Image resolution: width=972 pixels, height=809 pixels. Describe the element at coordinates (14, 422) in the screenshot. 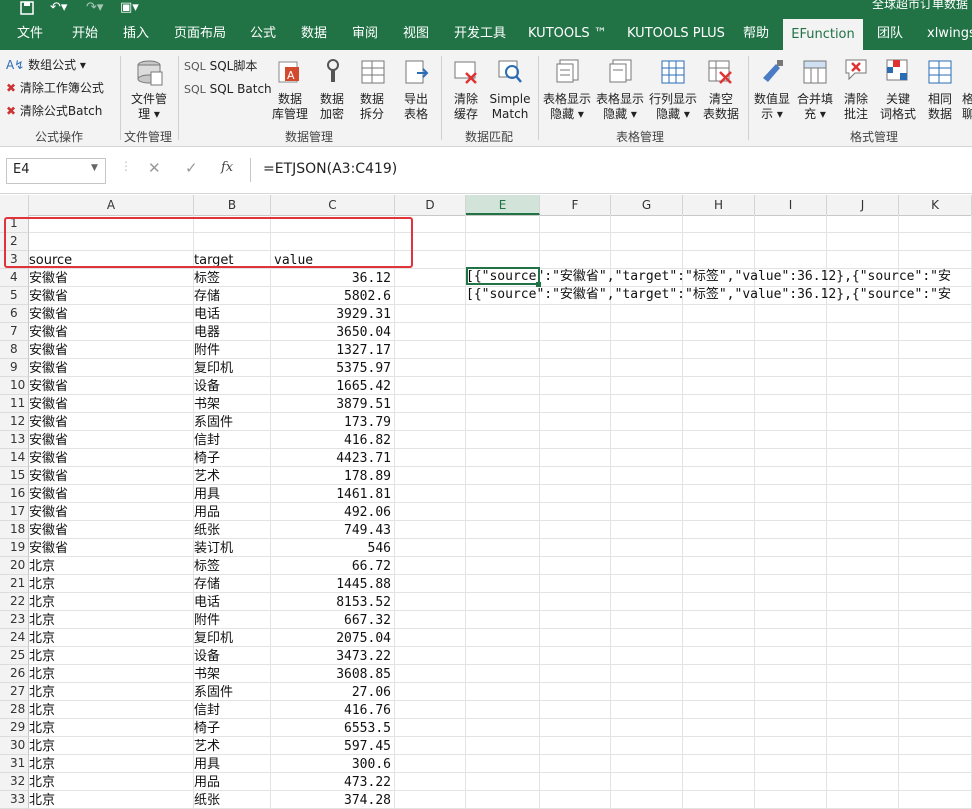

I see `row-header: 12` at that location.